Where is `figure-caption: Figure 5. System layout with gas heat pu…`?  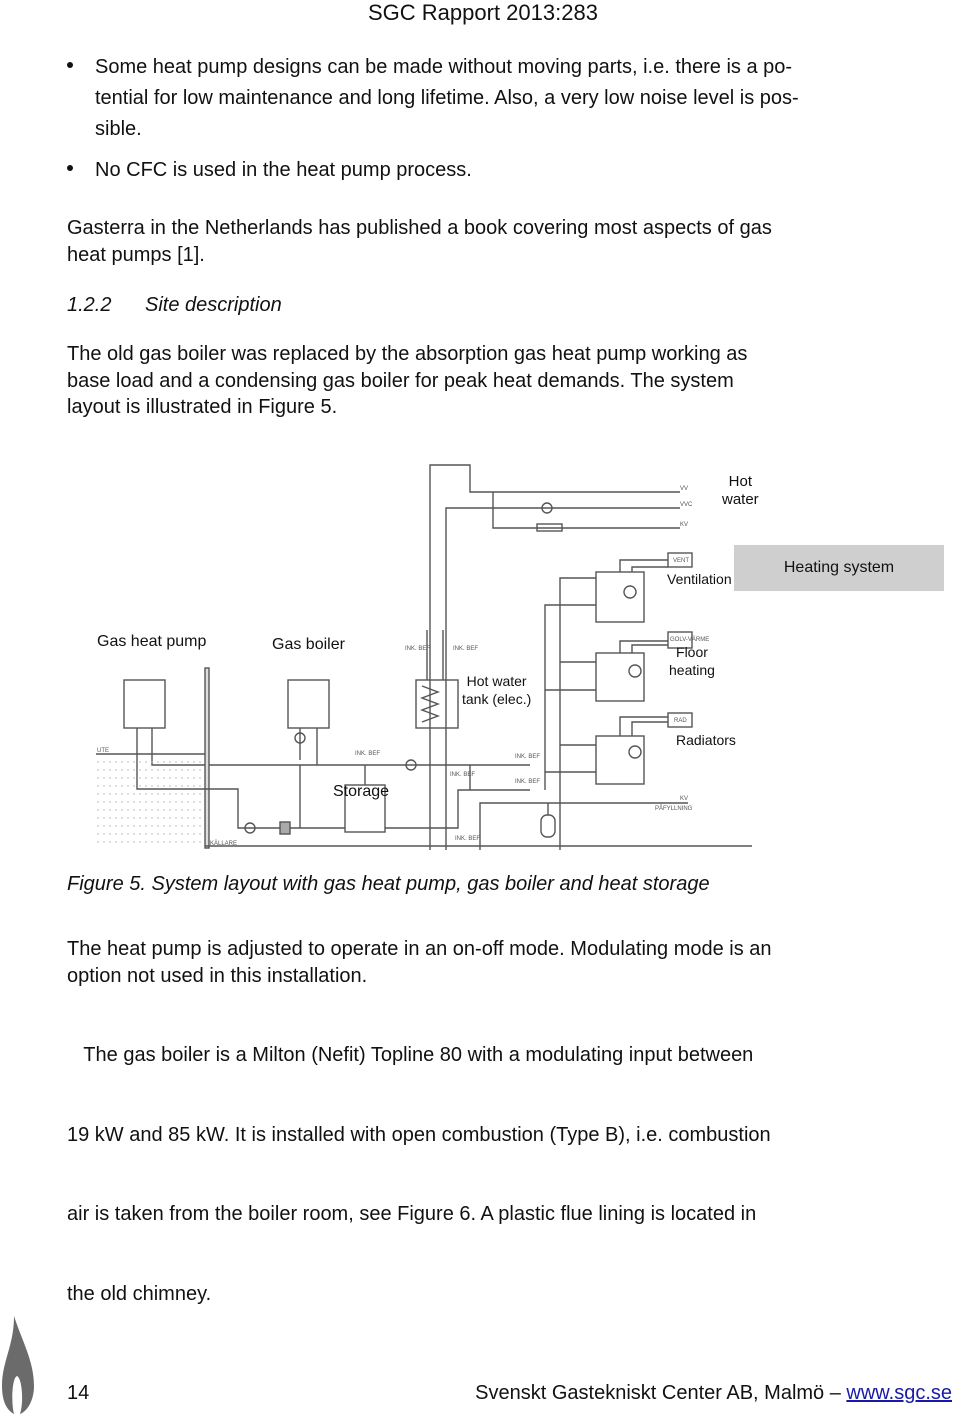 figure-caption: Figure 5. System layout with gas heat pu… is located at coordinates (388, 884).